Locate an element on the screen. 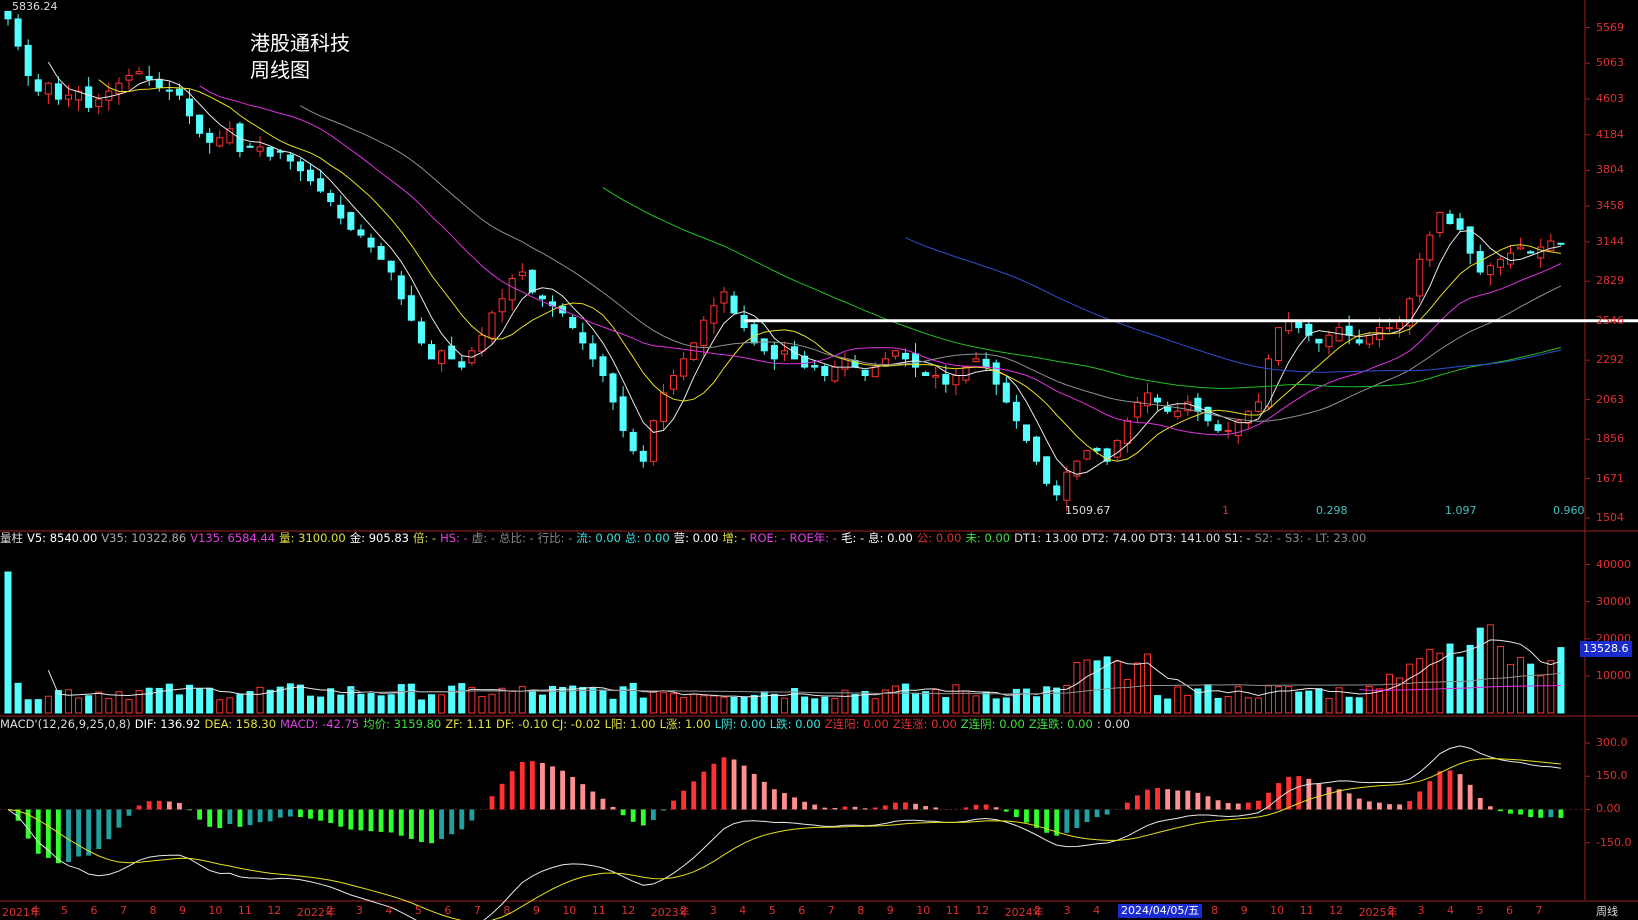  header-dt3: DT3: 141.00 is located at coordinates (1185, 538).